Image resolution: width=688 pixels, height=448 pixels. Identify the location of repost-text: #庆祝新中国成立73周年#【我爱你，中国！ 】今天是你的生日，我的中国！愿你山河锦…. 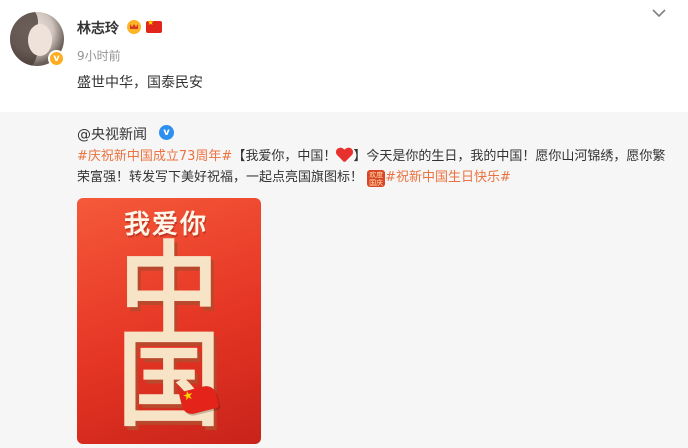
(377, 167).